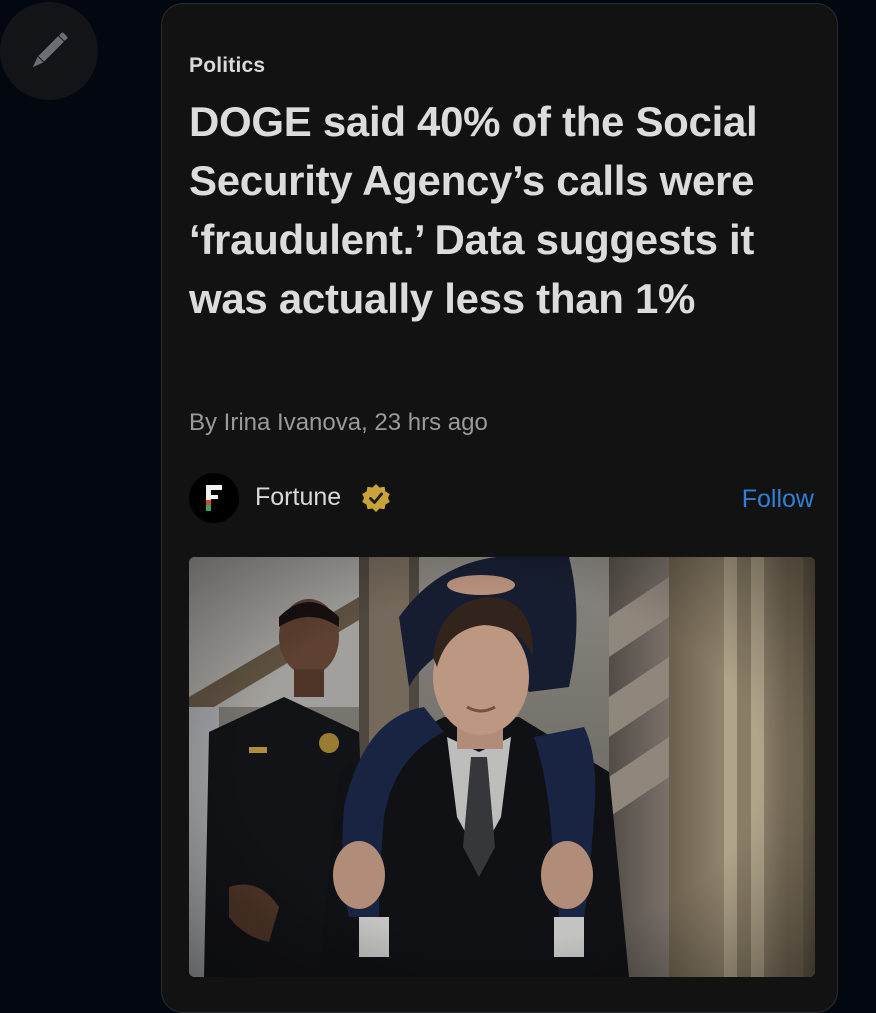 Image resolution: width=876 pixels, height=1013 pixels. I want to click on category-label: Politics, so click(227, 65).